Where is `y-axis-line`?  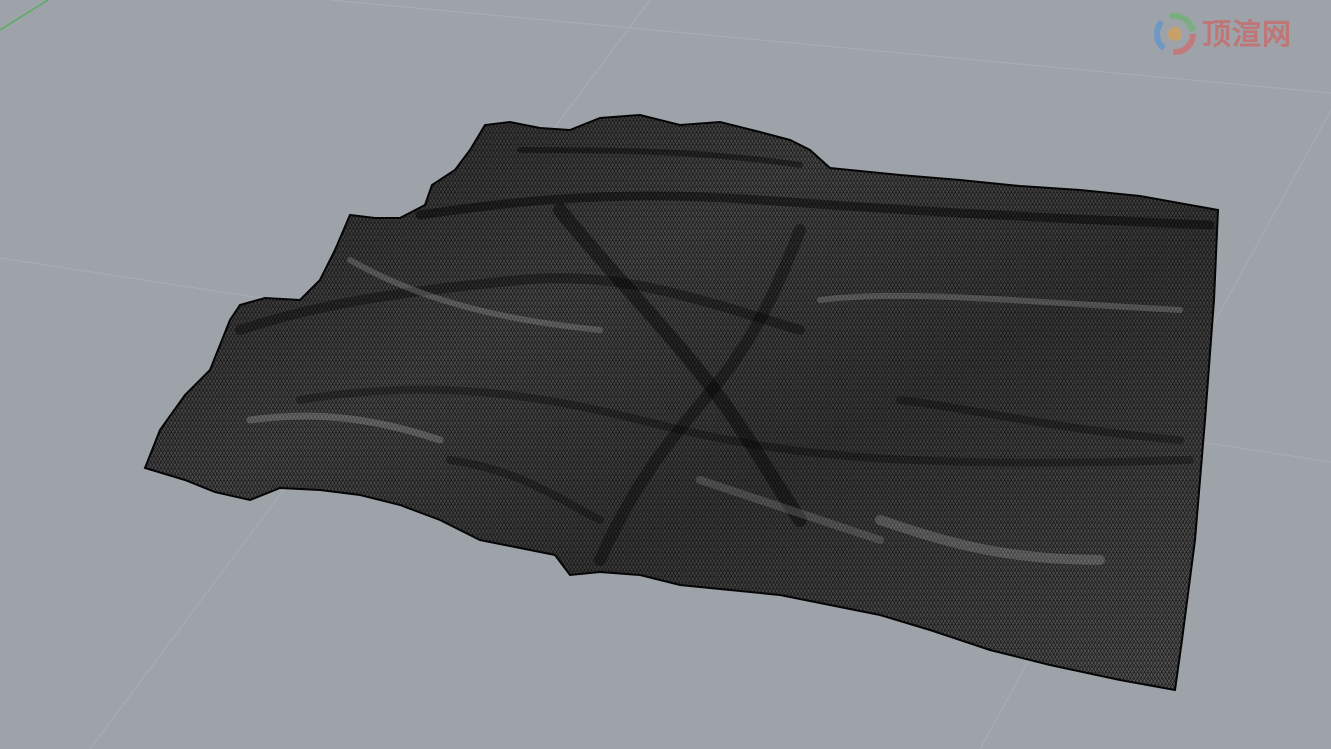 y-axis-line is located at coordinates (24, 15).